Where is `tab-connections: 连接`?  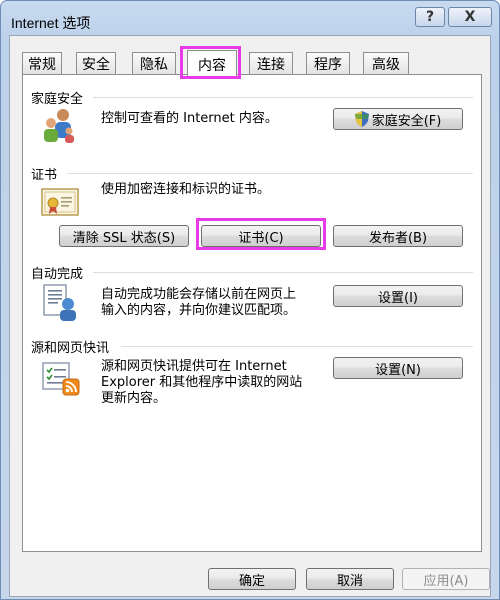
tab-connections: 连接 is located at coordinates (271, 63).